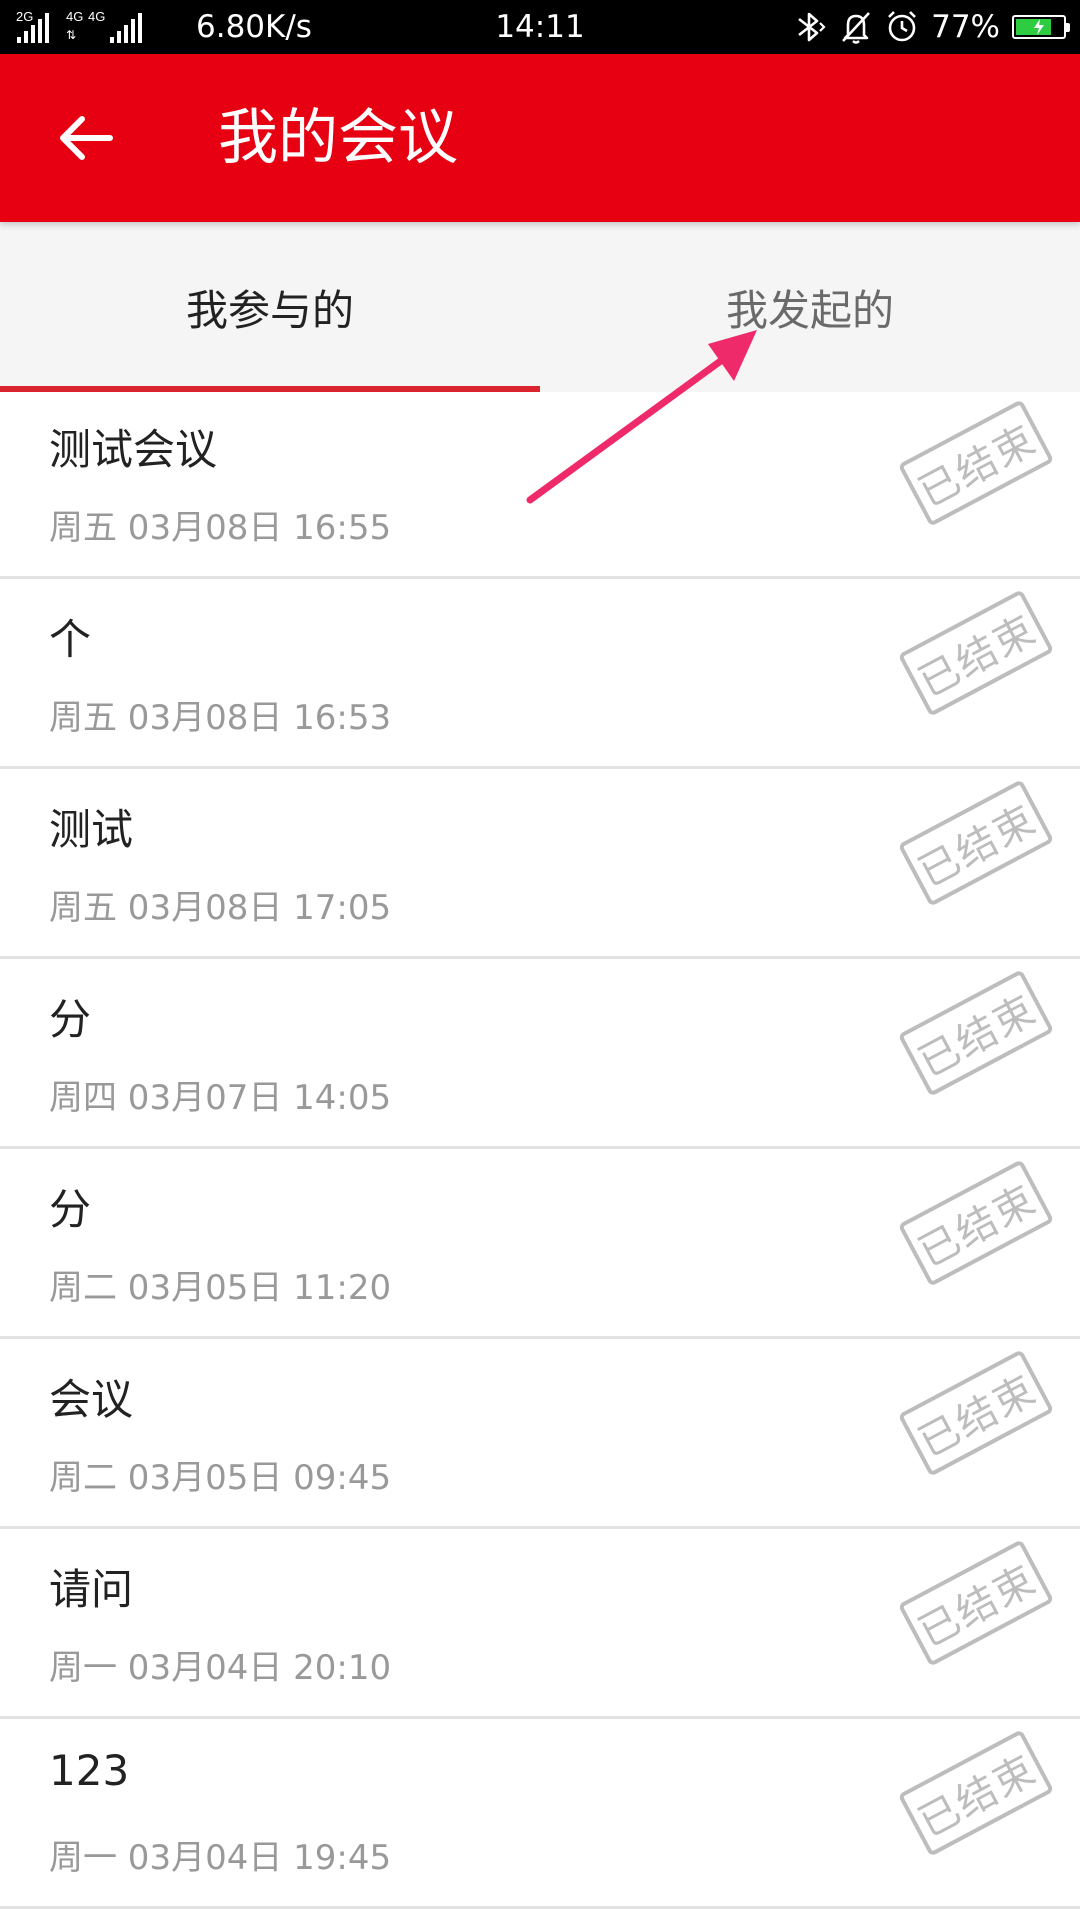 The image size is (1080, 1920). I want to click on tab-initiated: 我发起的, so click(810, 307).